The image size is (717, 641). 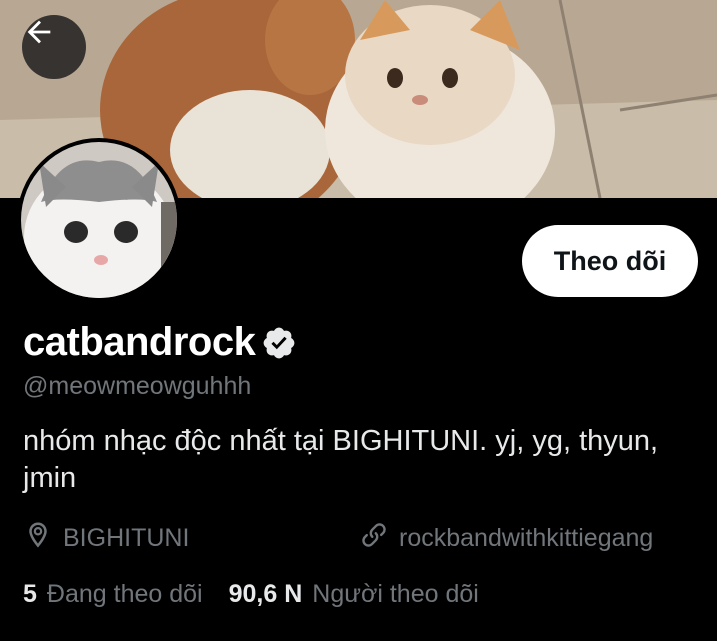 I want to click on display-name: catbandrock, so click(x=139, y=342).